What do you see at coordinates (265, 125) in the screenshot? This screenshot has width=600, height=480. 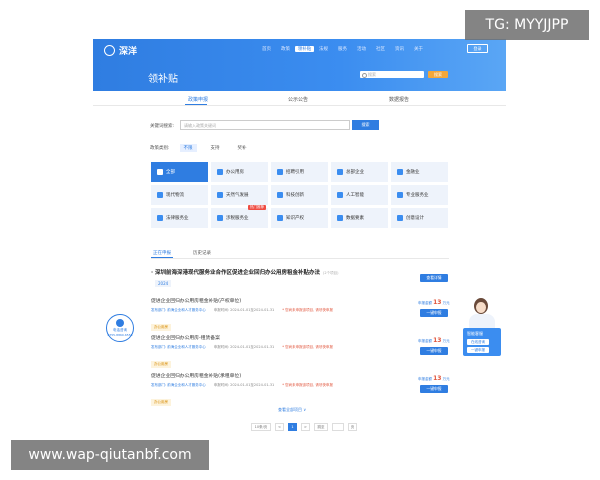 I see `keyword-input: 请输入政策关键词` at bounding box center [265, 125].